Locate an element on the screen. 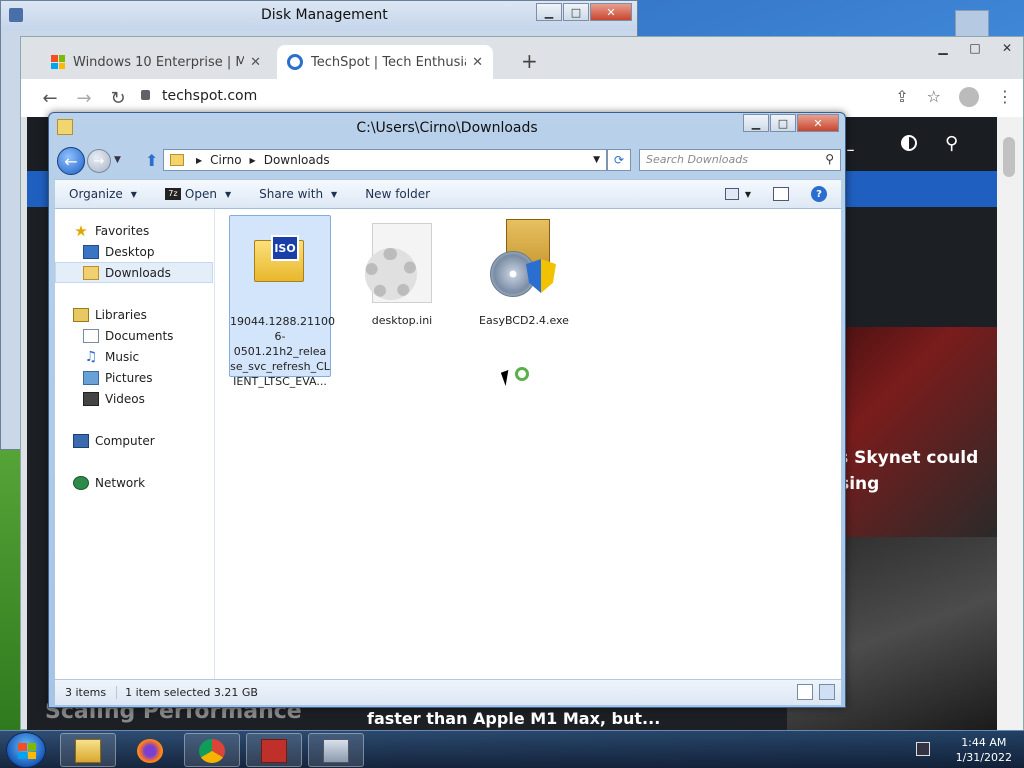 This screenshot has height=768, width=1024. nav-pictures: Pictures is located at coordinates (134, 377).